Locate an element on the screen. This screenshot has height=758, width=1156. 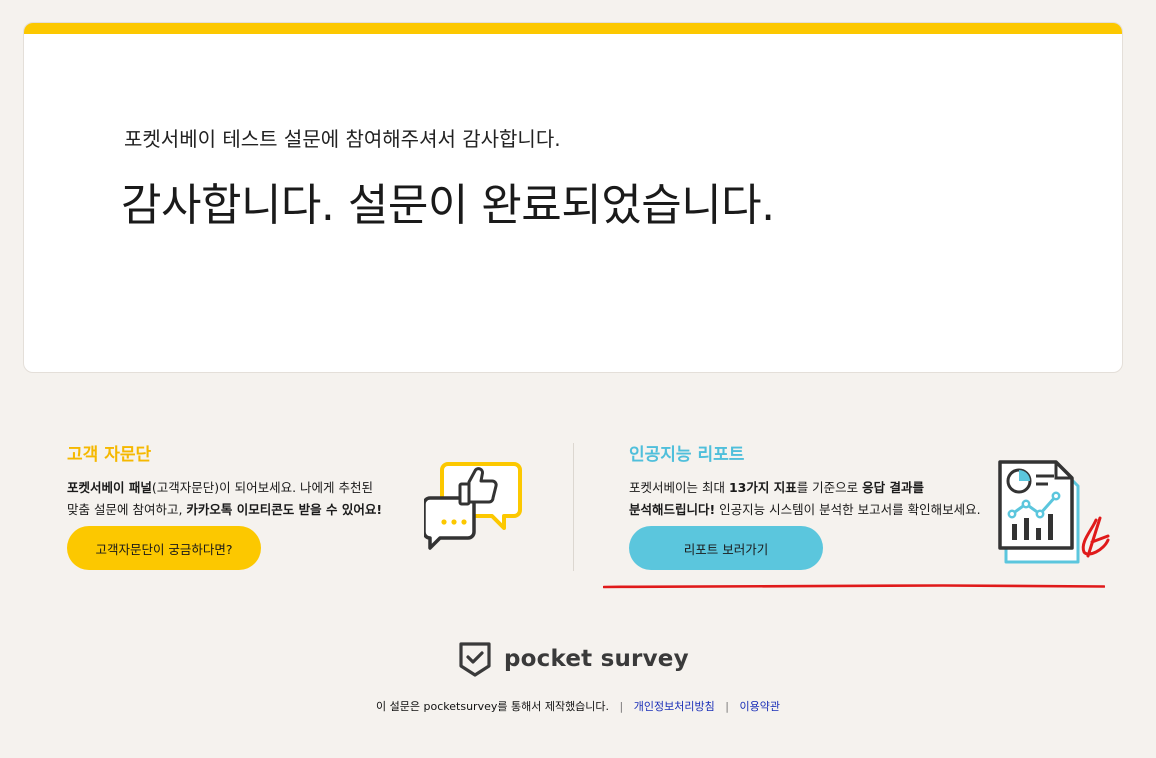
logo-text: pocket survey is located at coordinates (596, 659).